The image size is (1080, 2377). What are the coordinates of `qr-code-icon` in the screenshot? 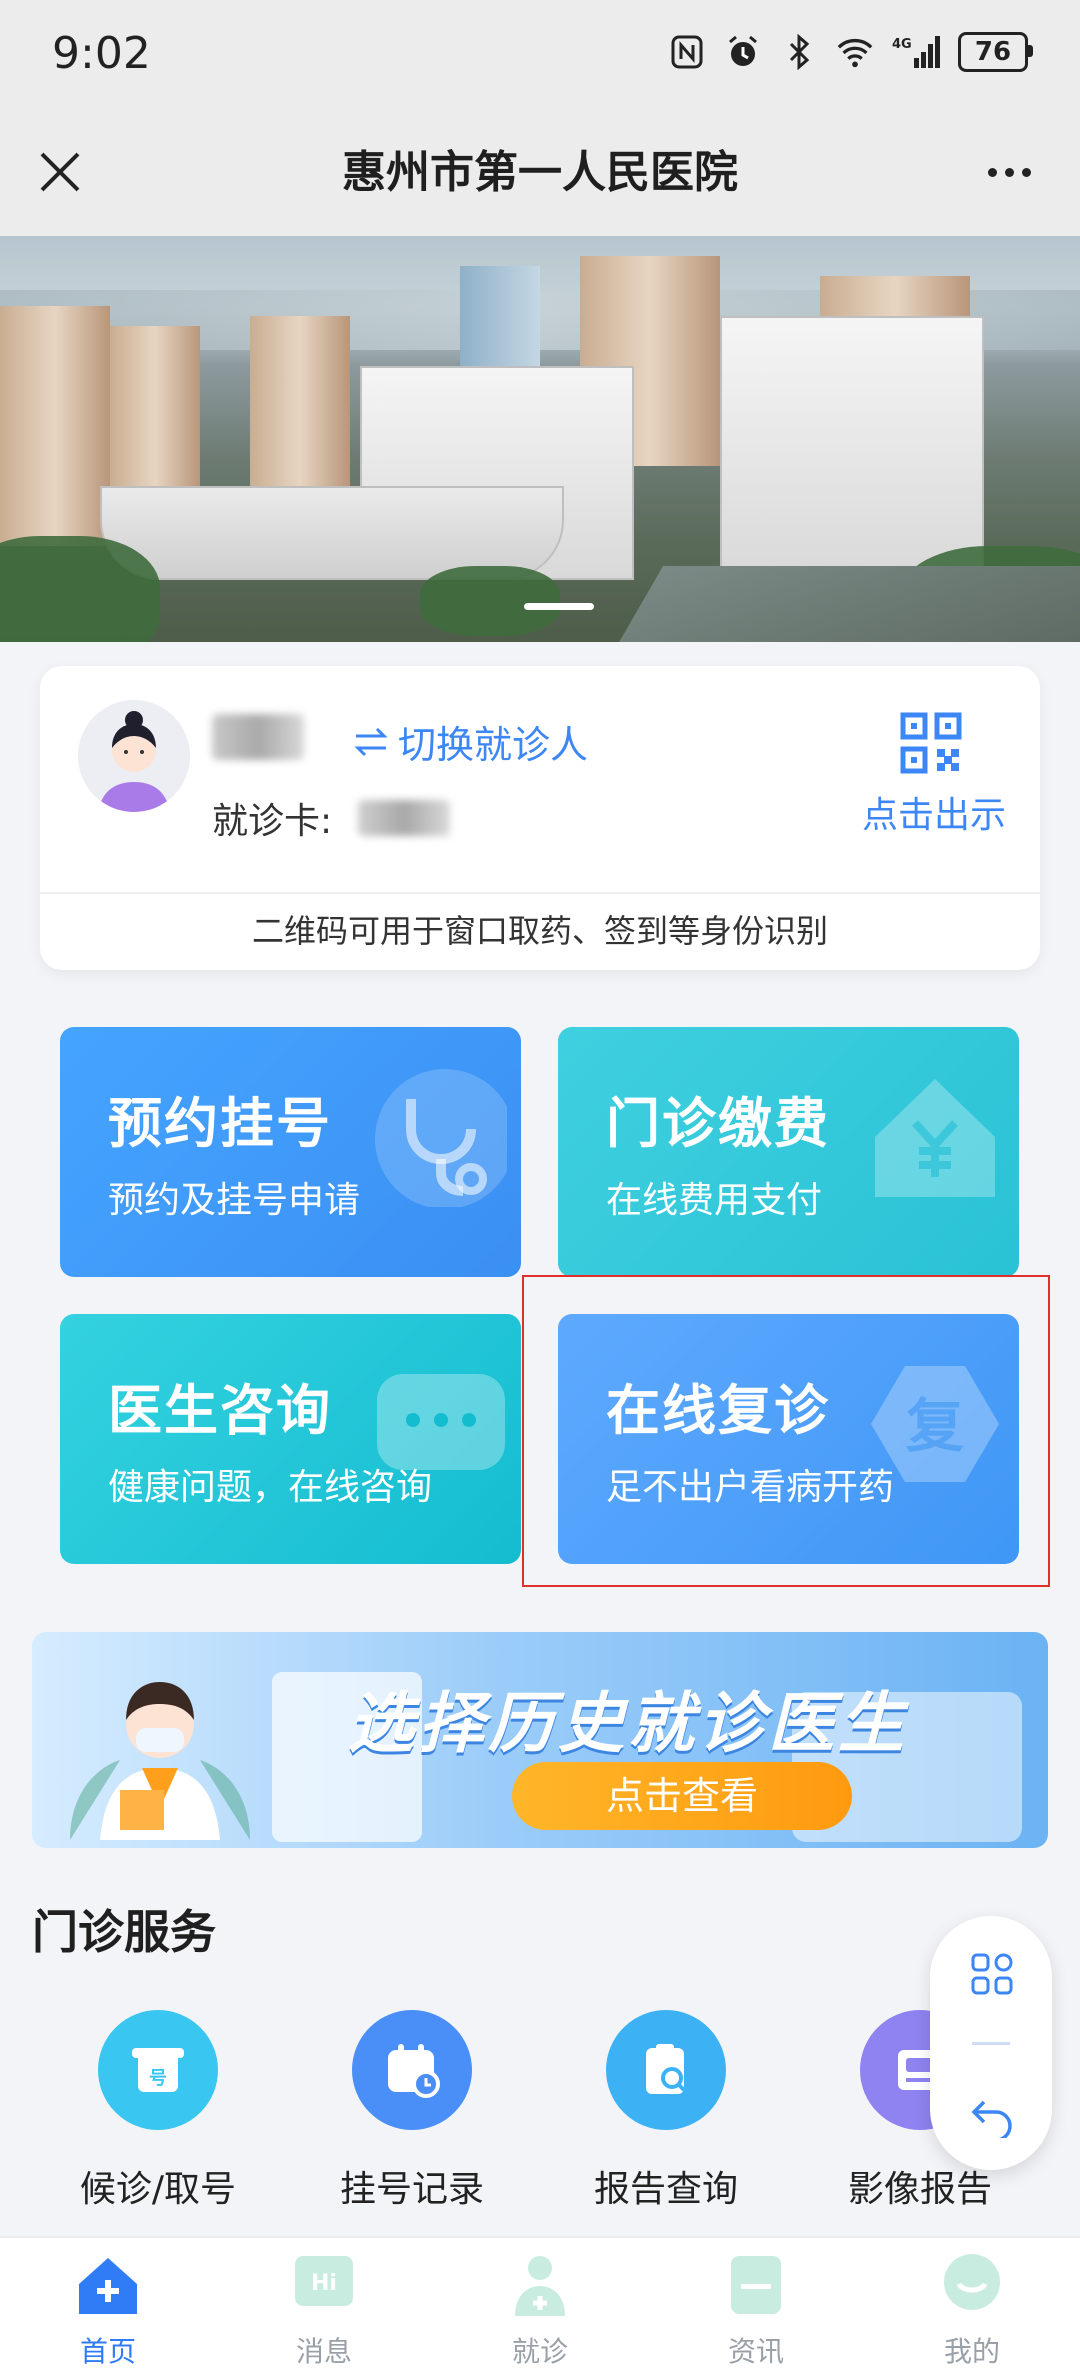 It's located at (931, 743).